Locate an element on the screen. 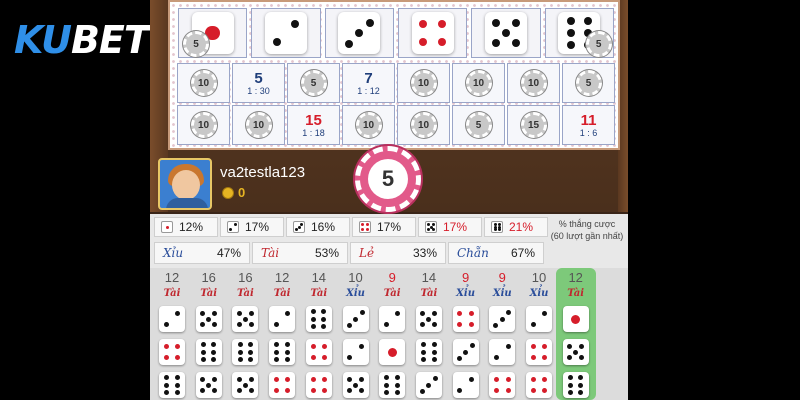 The height and width of the screenshot is (400, 800). bet-cell-face-6: 5 is located at coordinates (579, 33).